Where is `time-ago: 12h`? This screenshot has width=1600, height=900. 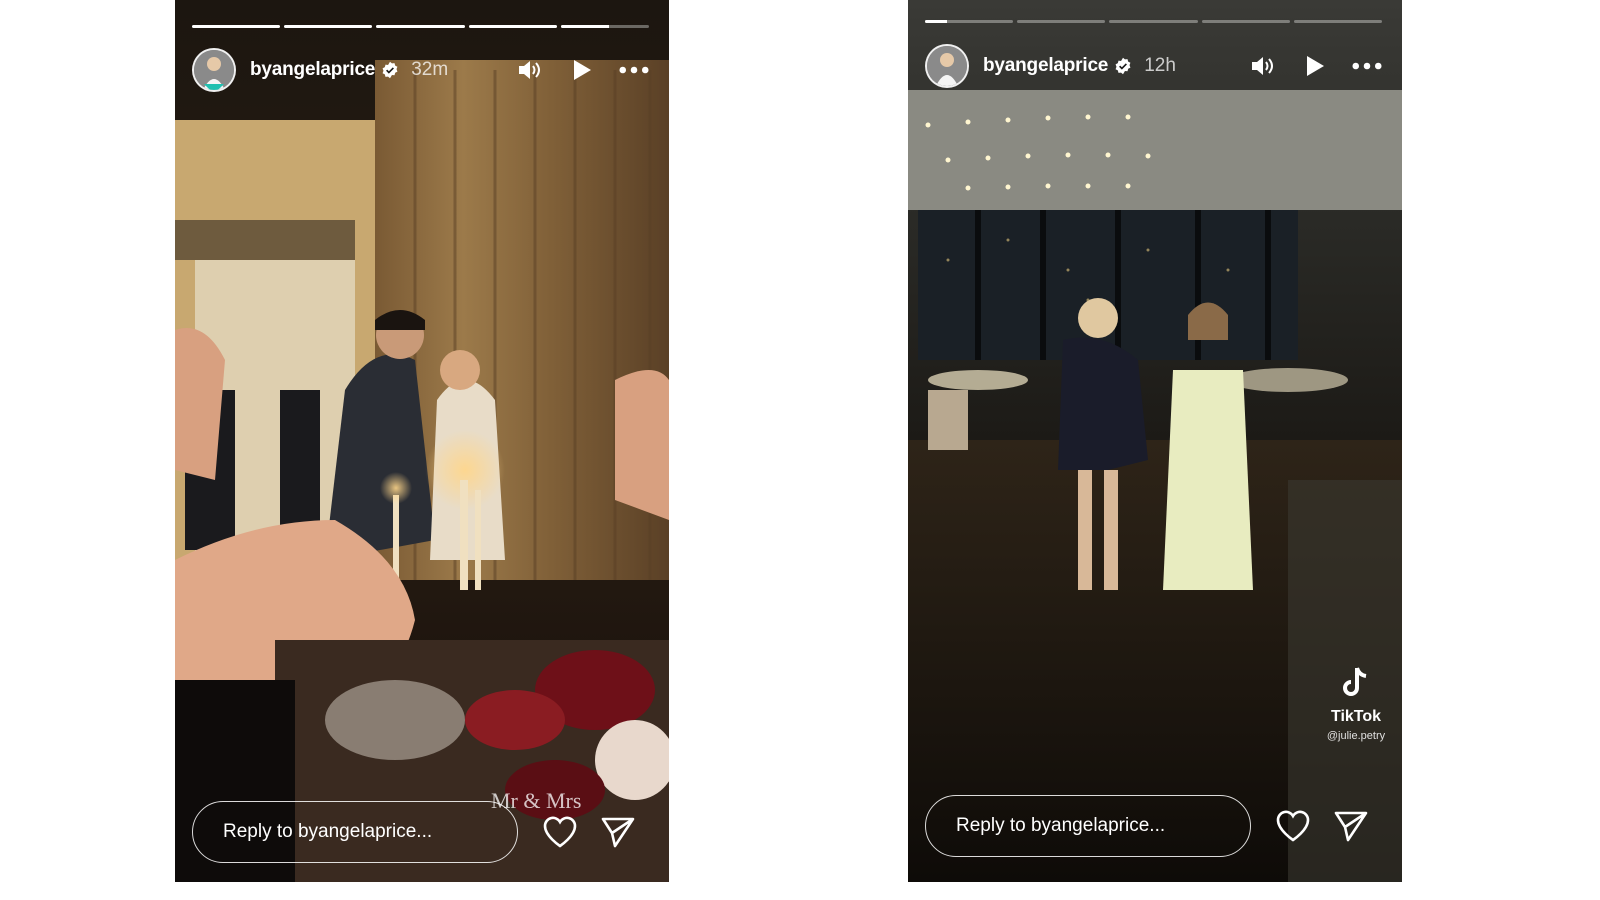
time-ago: 12h is located at coordinates (1160, 65).